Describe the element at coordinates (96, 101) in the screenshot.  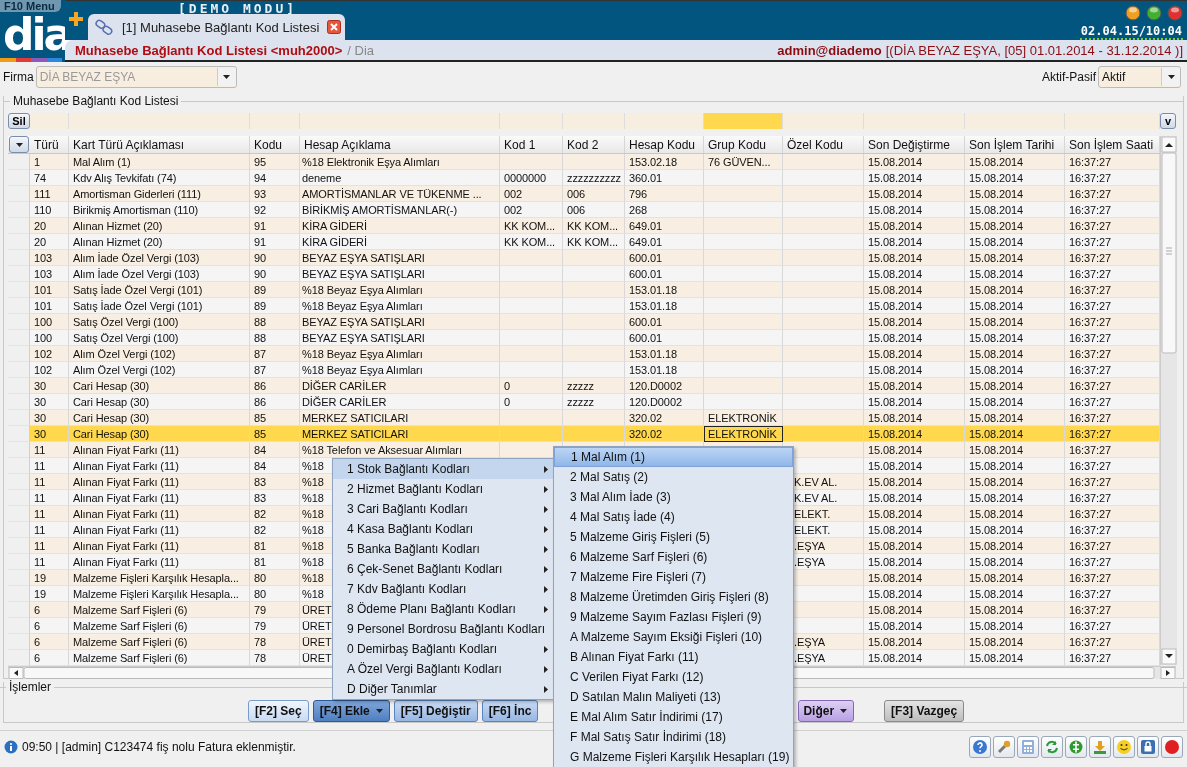
I see `group-title: Muhasebe Bağlantı Kod Listesi` at that location.